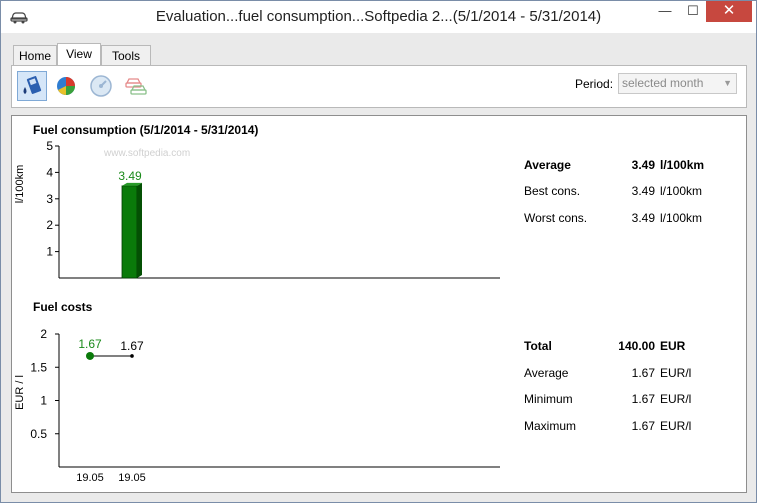 The height and width of the screenshot is (503, 757). I want to click on maximize-button: ☐, so click(693, 11).